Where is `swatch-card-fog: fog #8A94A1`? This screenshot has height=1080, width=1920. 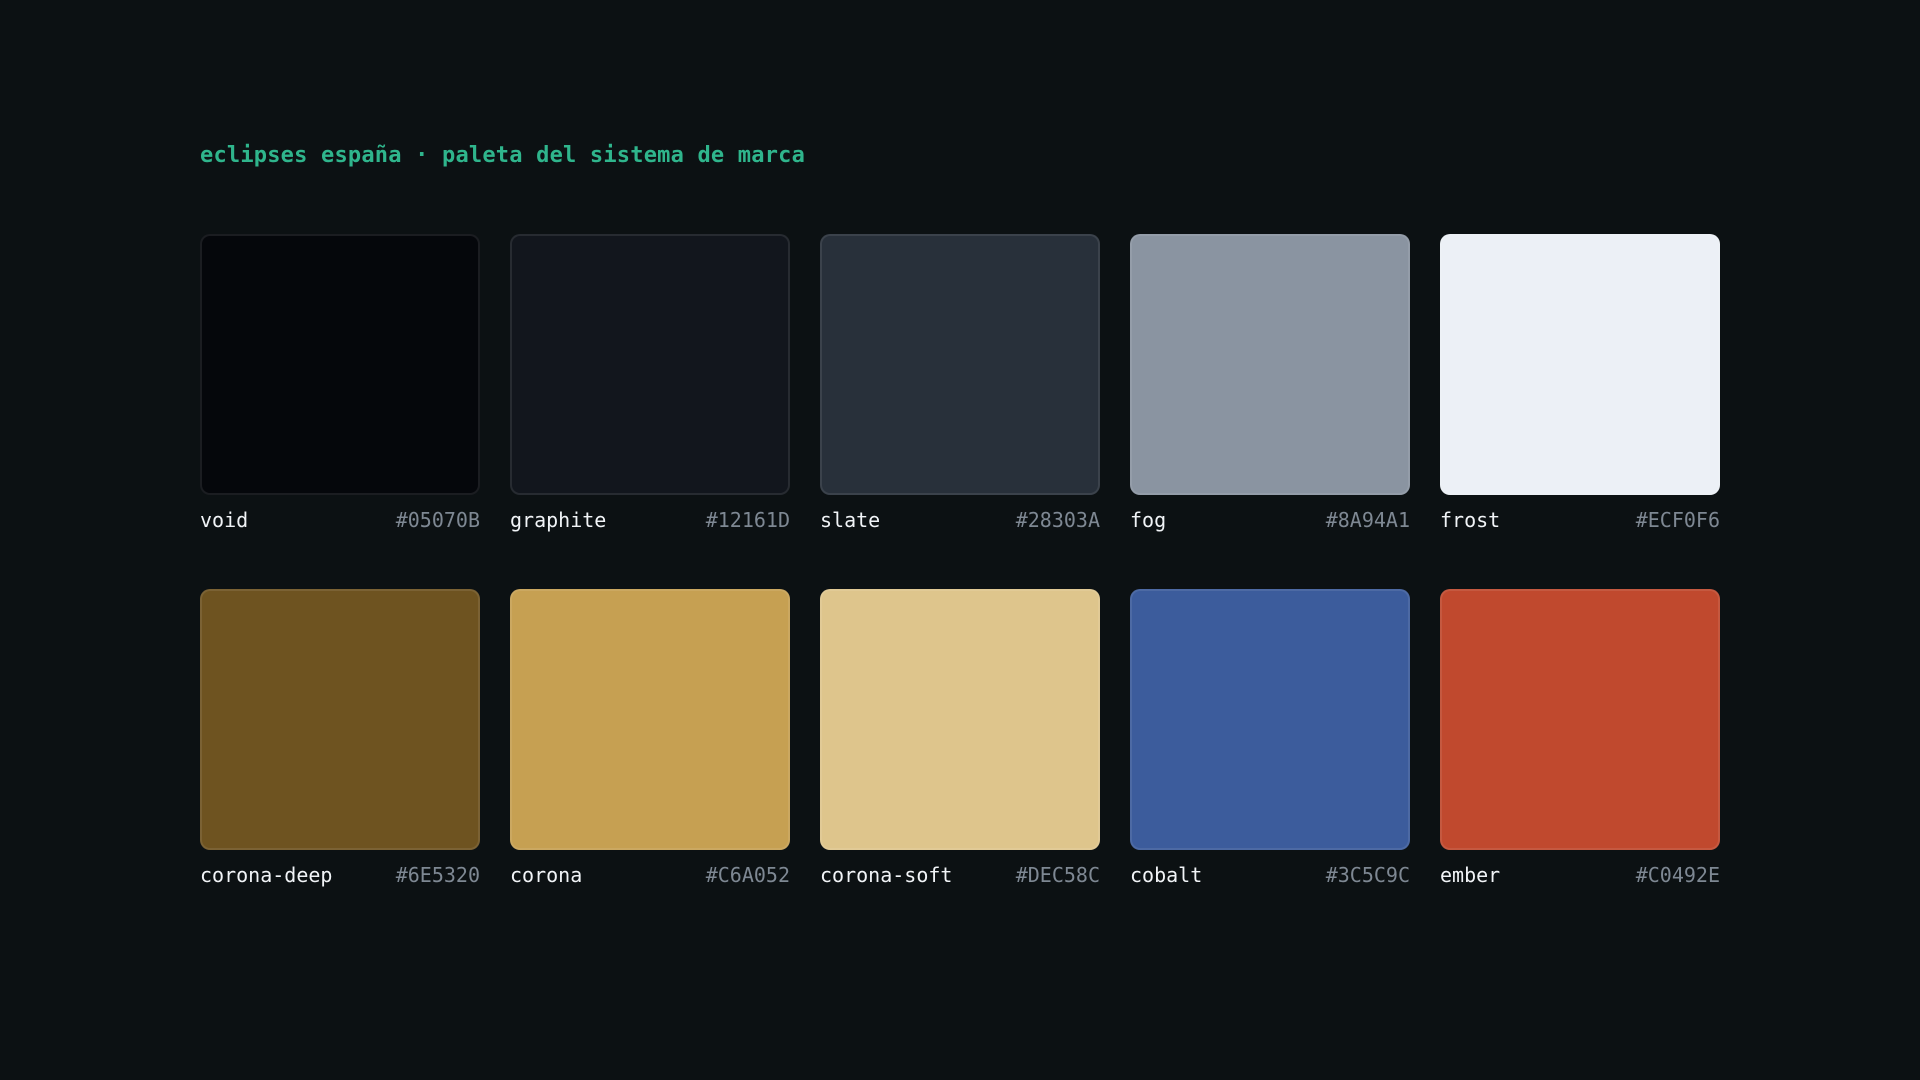
swatch-card-fog: fog #8A94A1 is located at coordinates (1270, 383).